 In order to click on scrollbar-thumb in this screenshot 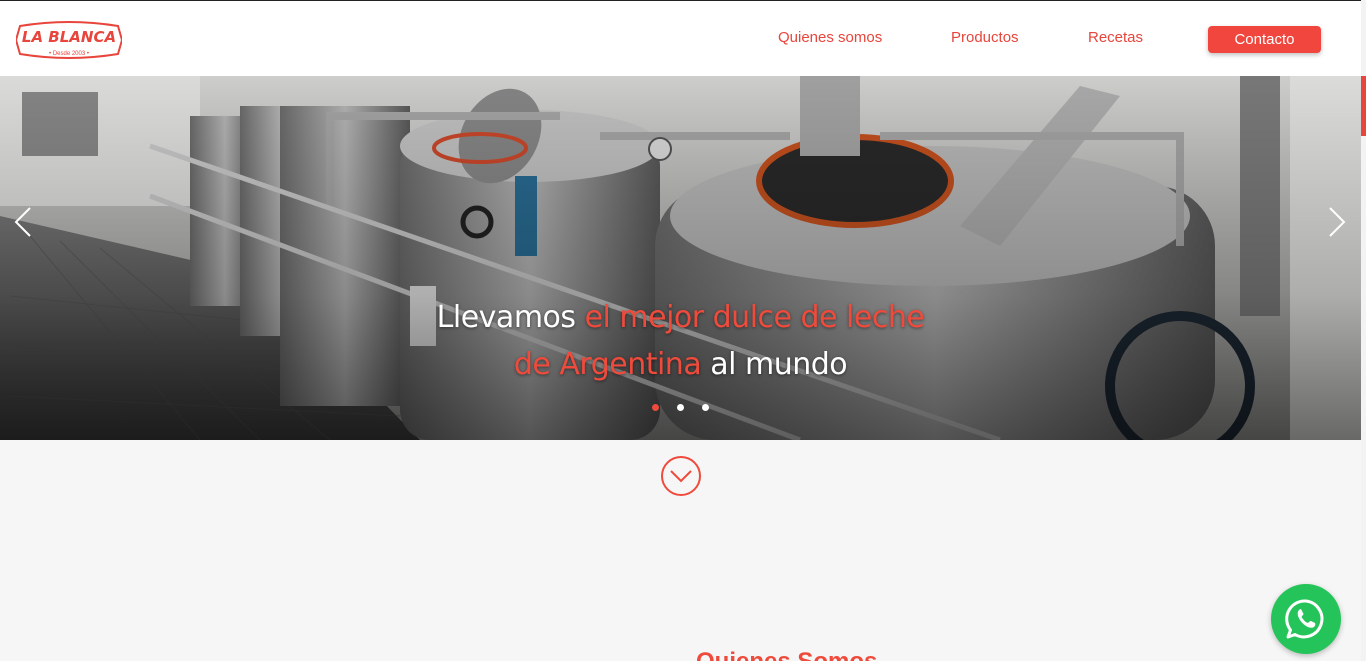, I will do `click(1363, 106)`.